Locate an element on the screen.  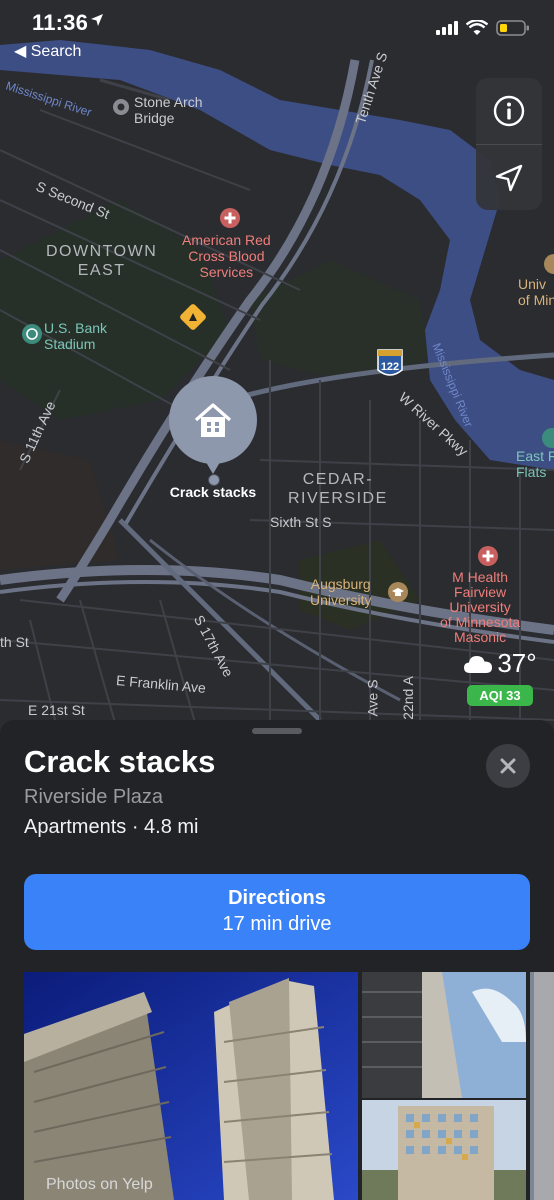
map-label-th-st: th St is located at coordinates (14, 642).